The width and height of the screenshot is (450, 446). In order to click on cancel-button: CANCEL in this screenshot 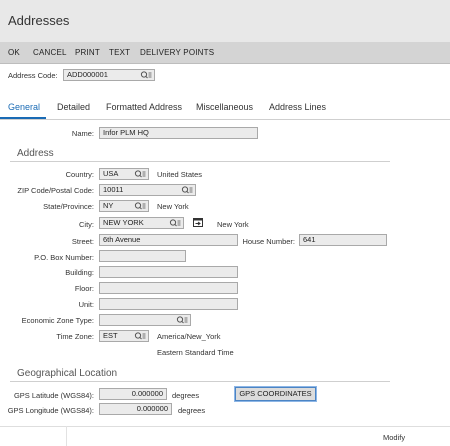, I will do `click(50, 52)`.